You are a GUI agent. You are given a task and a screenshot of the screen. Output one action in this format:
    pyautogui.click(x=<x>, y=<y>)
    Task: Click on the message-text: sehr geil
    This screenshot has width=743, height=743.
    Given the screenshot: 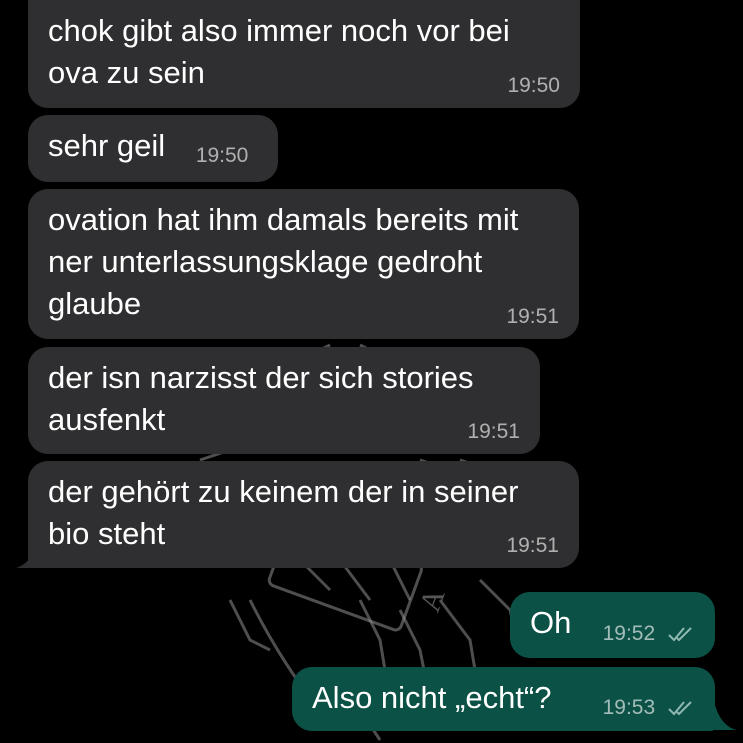 What is the action you would take?
    pyautogui.click(x=107, y=145)
    